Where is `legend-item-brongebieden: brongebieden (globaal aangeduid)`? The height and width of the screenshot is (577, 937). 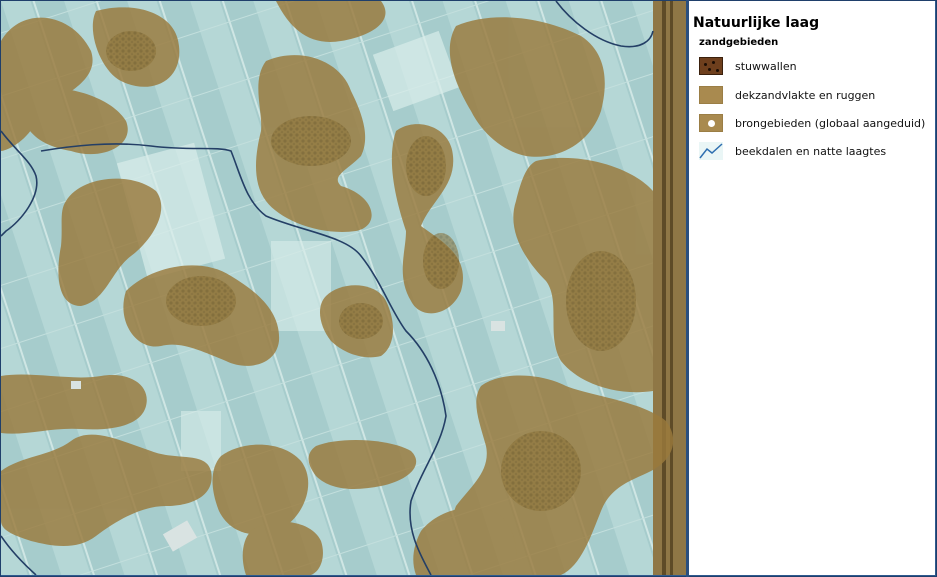
legend-item-brongebieden: brongebieden (globaal aangeduid) is located at coordinates (812, 123).